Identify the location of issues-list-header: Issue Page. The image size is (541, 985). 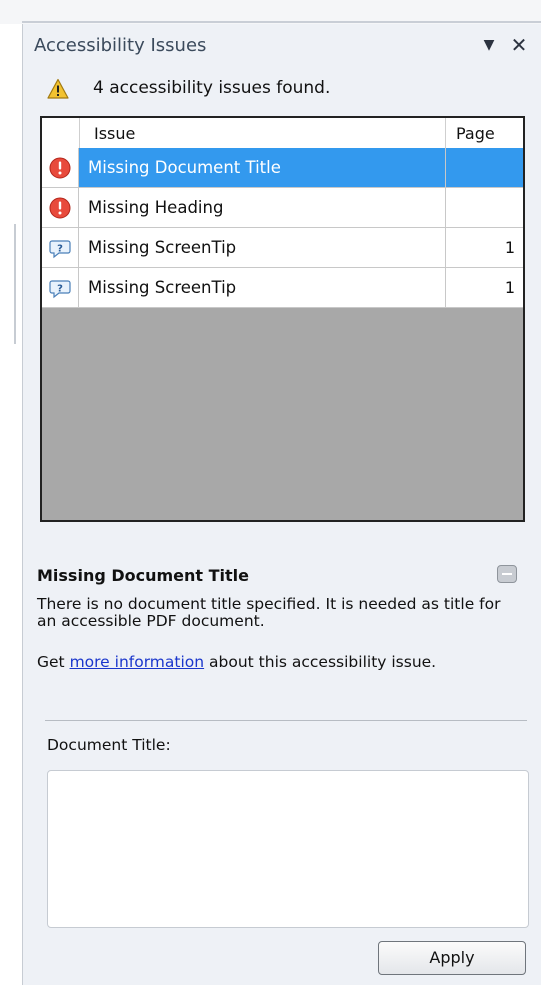
(282, 133).